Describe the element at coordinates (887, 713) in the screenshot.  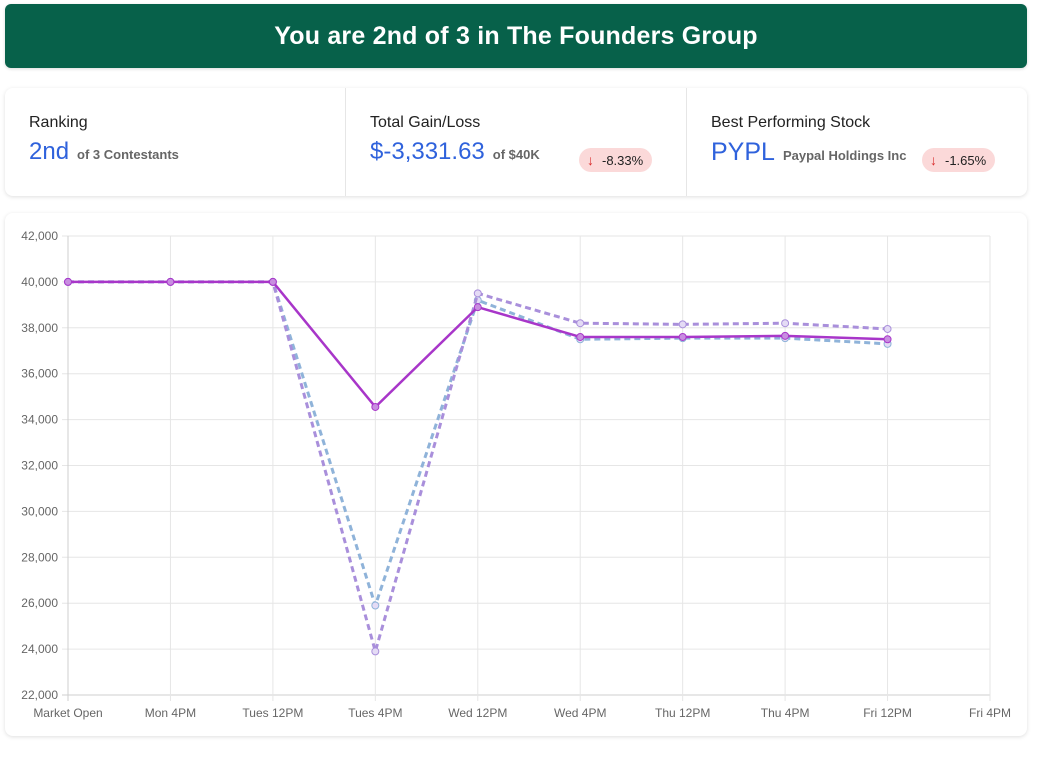
I see `x-tick-label: Fri 12PM` at that location.